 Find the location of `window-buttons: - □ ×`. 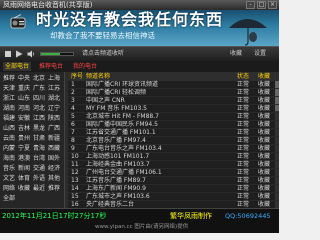

window-buttons: - □ × is located at coordinates (261, 5).